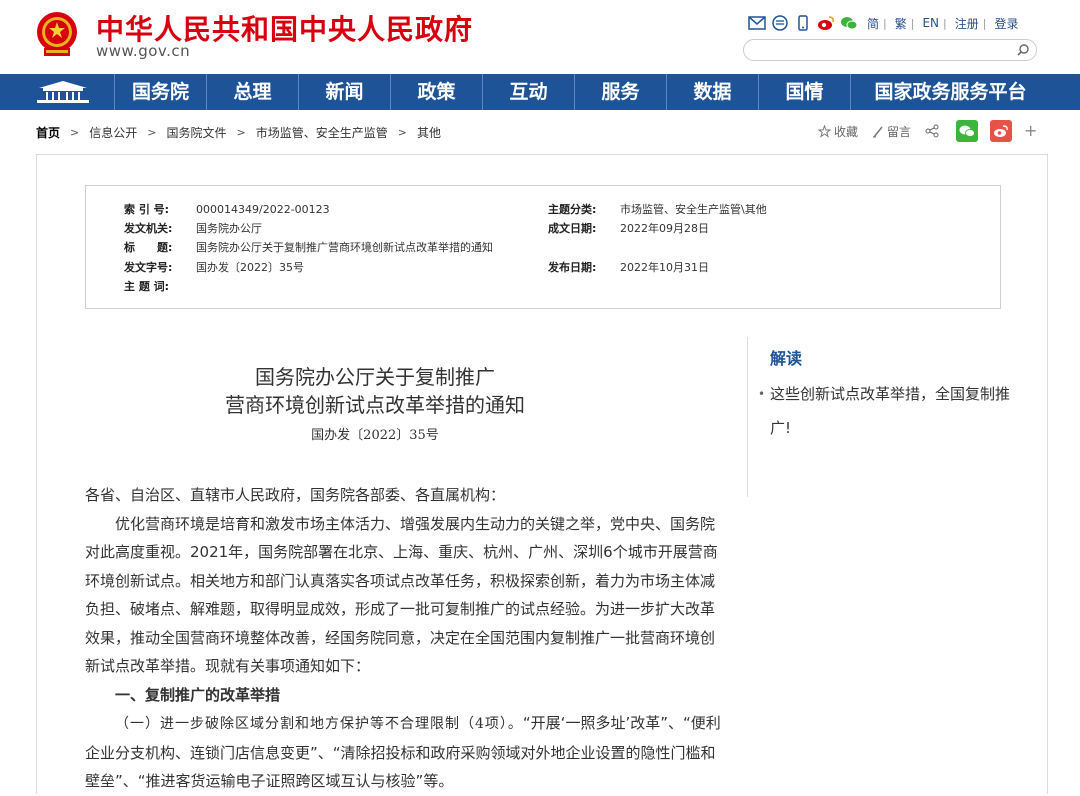 This screenshot has height=796, width=1080. I want to click on breadcrumb-info-disclosure: 信息公开, so click(113, 132).